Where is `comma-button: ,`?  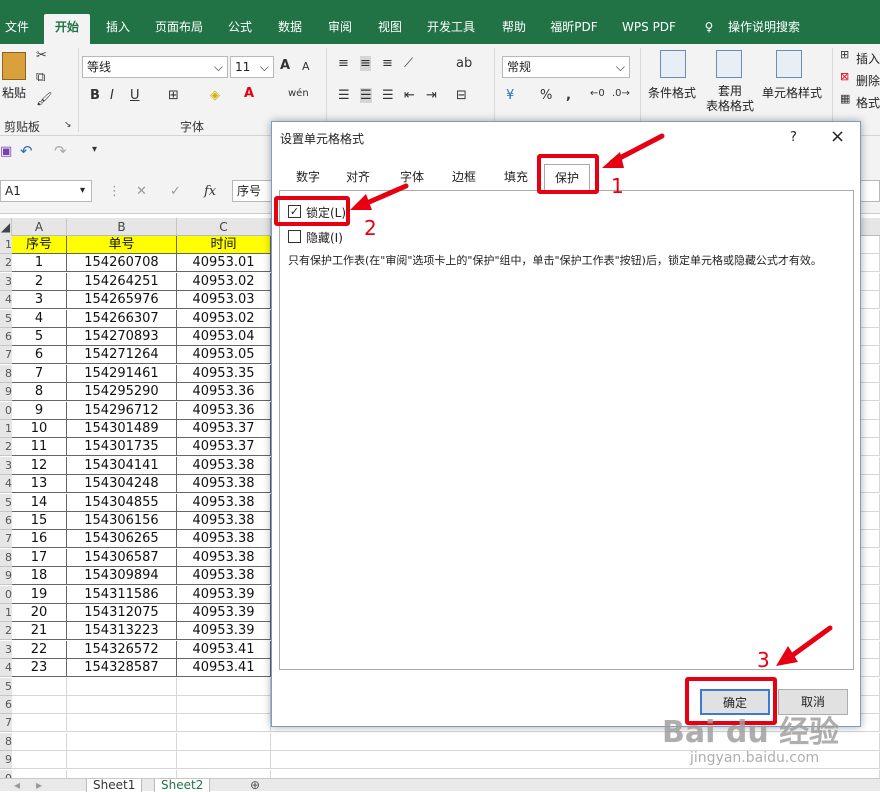
comma-button: , is located at coordinates (568, 95).